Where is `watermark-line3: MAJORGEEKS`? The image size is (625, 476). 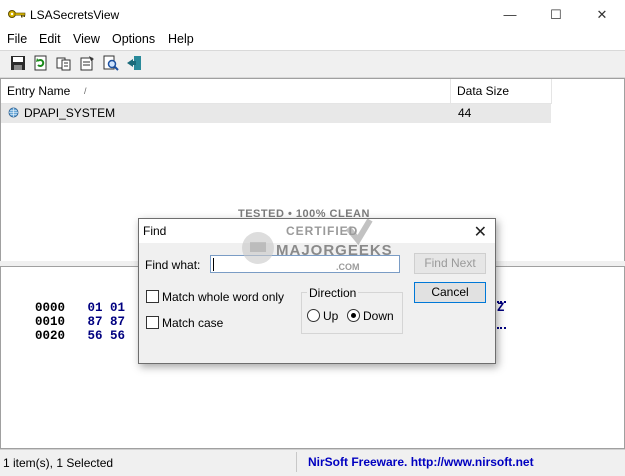
watermark-line3: MAJORGEEKS is located at coordinates (334, 250).